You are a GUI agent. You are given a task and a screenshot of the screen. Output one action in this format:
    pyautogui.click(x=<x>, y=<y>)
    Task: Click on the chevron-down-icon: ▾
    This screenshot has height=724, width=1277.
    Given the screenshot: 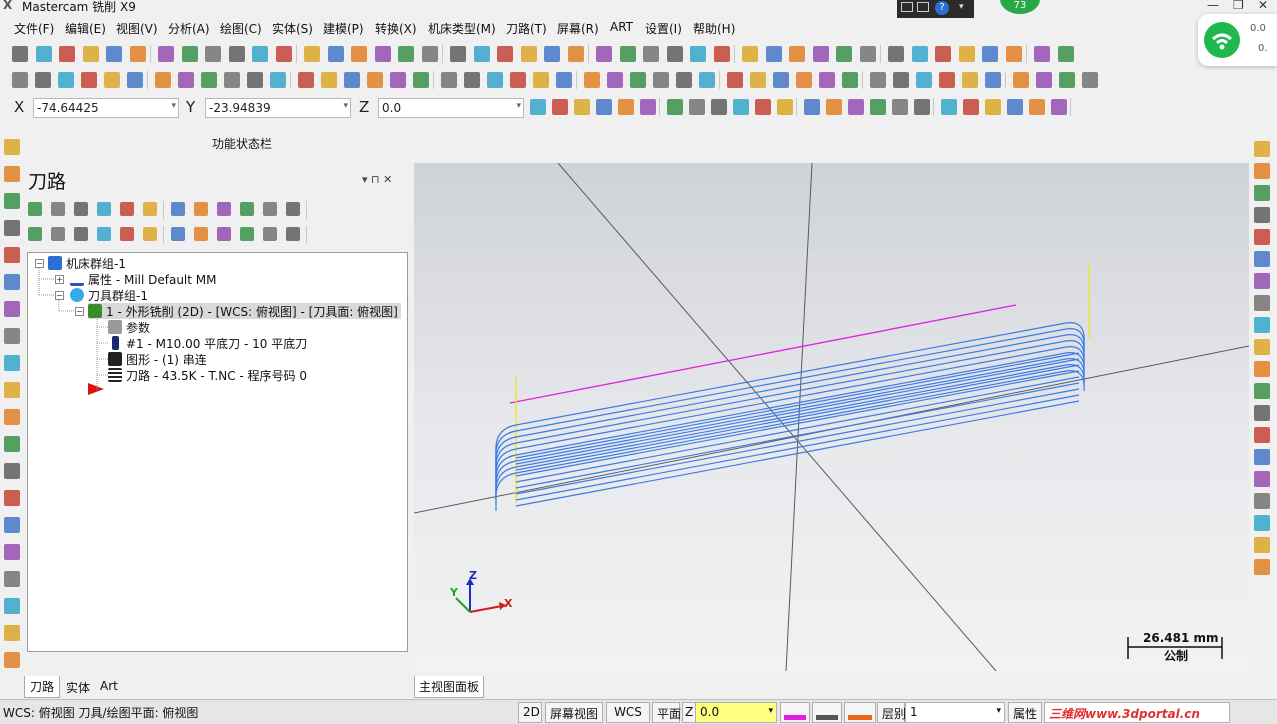 What is the action you would take?
    pyautogui.click(x=345, y=106)
    